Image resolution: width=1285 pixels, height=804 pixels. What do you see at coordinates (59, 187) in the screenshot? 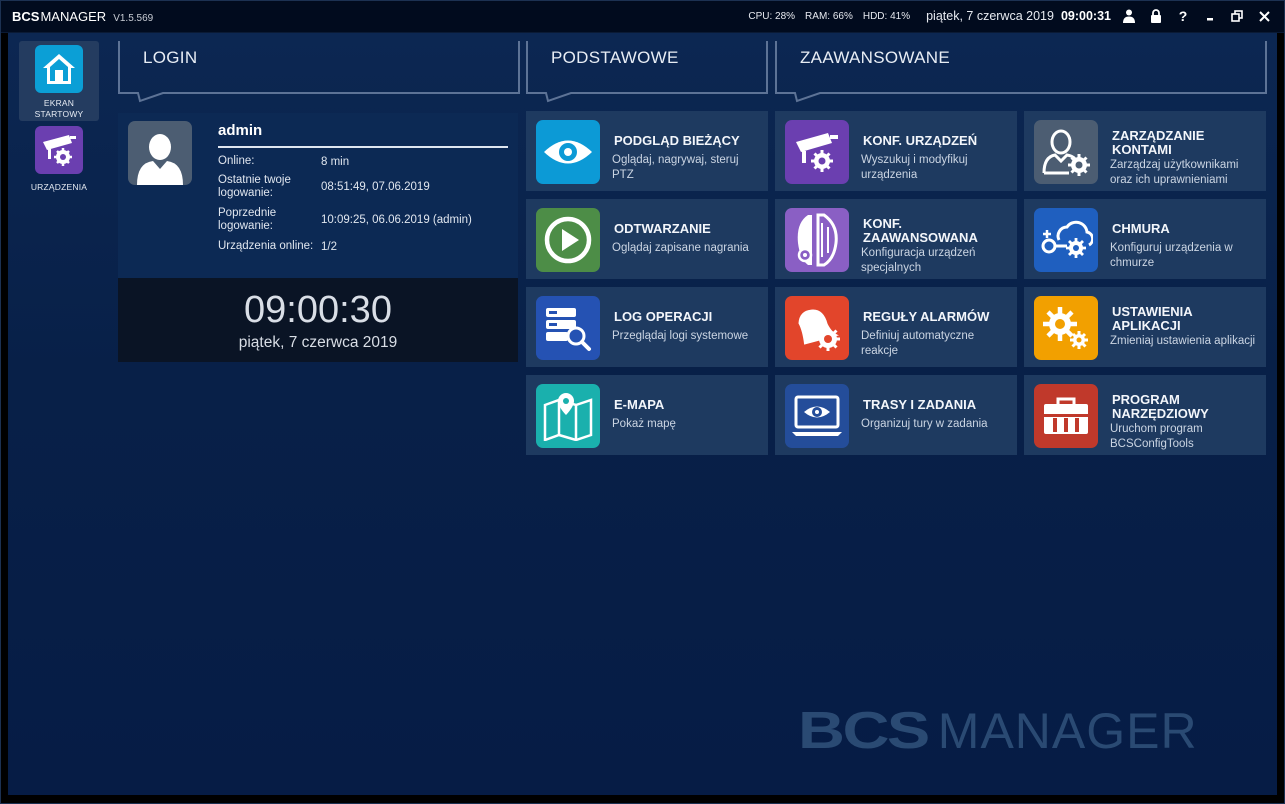
I see `sidebar-label-devices: URZĄDZENIA` at bounding box center [59, 187].